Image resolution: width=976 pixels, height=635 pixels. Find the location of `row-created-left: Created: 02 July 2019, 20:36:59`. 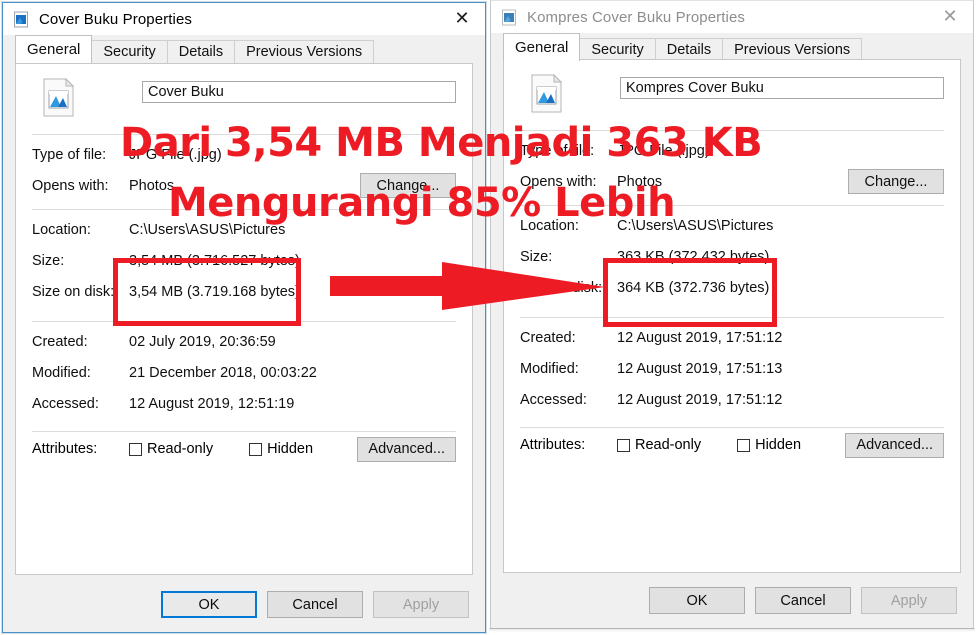

row-created-left: Created: 02 July 2019, 20:36:59 is located at coordinates (244, 341).